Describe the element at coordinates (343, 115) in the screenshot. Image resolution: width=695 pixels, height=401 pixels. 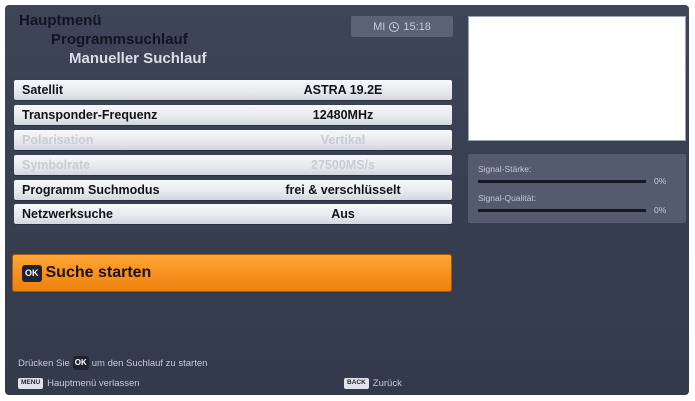
I see `setting-value: 12480MHz` at that location.